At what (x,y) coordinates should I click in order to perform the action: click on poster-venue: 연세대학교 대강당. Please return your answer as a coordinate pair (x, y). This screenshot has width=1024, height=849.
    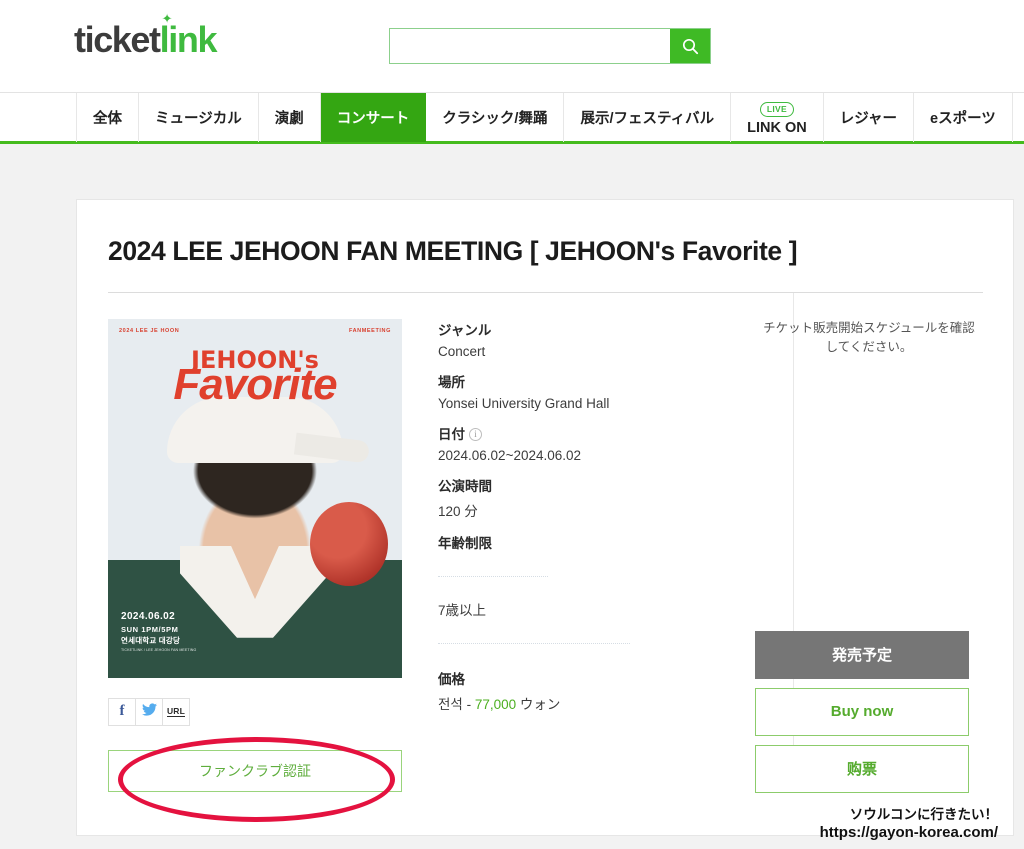
    Looking at the image, I should click on (151, 641).